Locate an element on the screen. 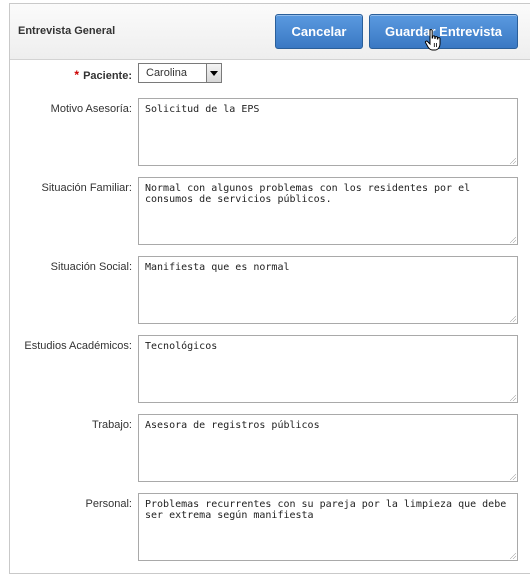 The height and width of the screenshot is (575, 530). paciente-select: Carolina is located at coordinates (180, 73).